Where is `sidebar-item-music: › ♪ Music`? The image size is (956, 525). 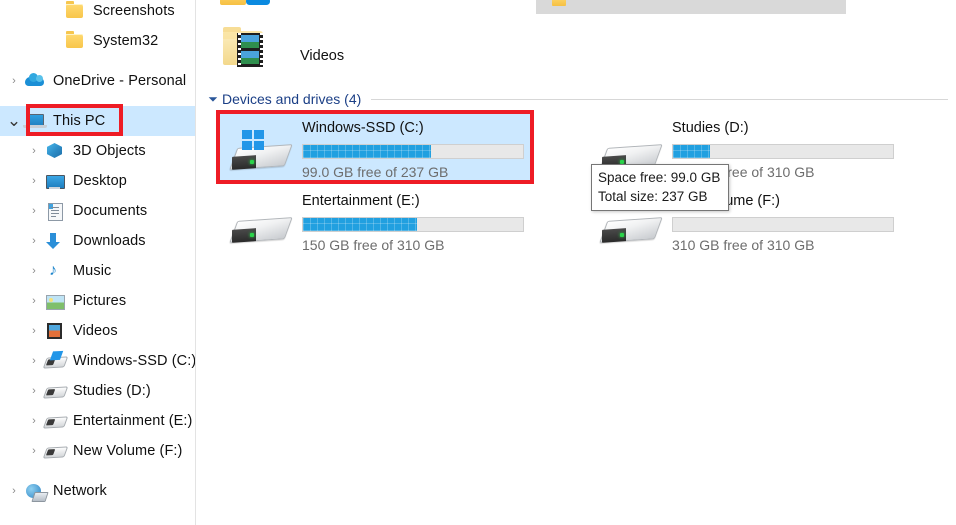
sidebar-item-music: › ♪ Music is located at coordinates (98, 271).